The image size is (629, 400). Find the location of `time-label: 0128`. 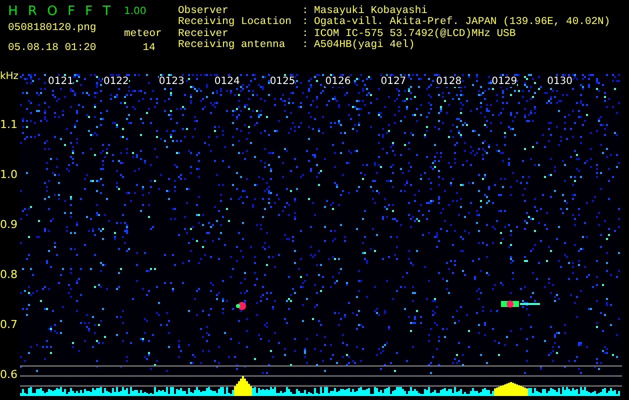

time-label: 0128 is located at coordinates (449, 81).